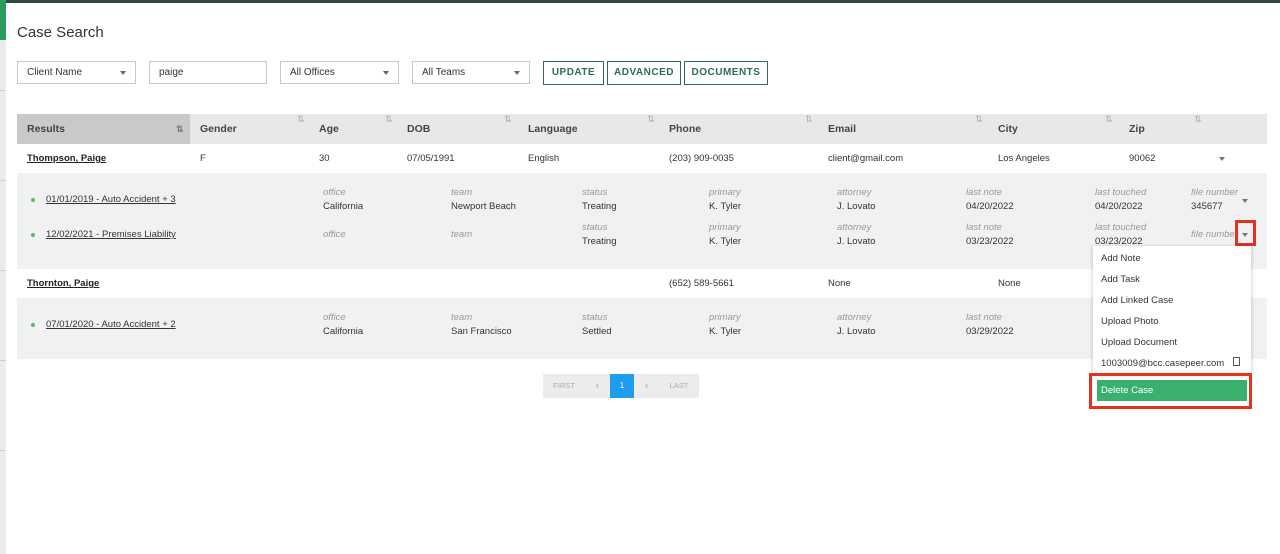  Describe the element at coordinates (553, 129) in the screenshot. I see `column-language: Language` at that location.